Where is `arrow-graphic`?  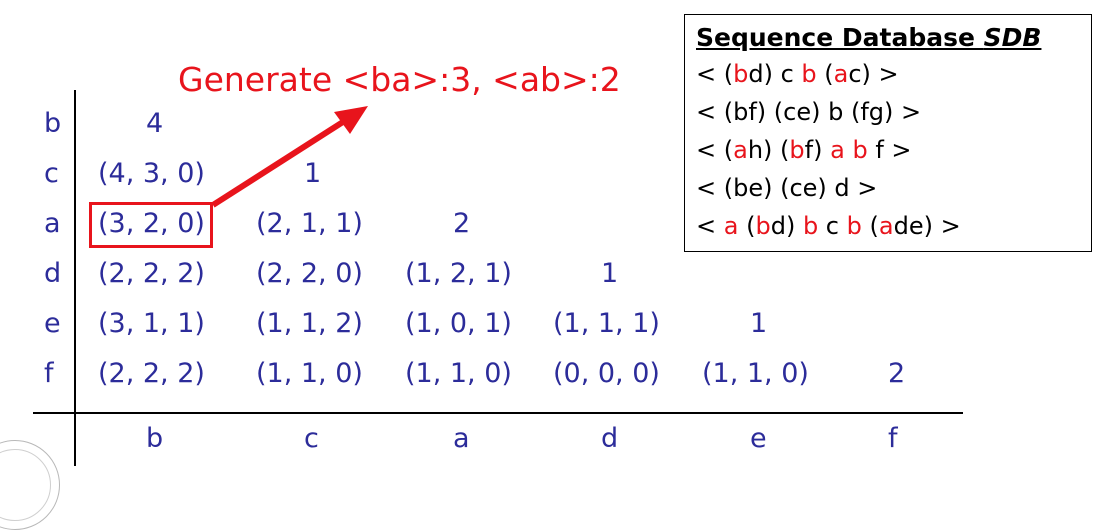
arrow-graphic is located at coordinates (289, 157).